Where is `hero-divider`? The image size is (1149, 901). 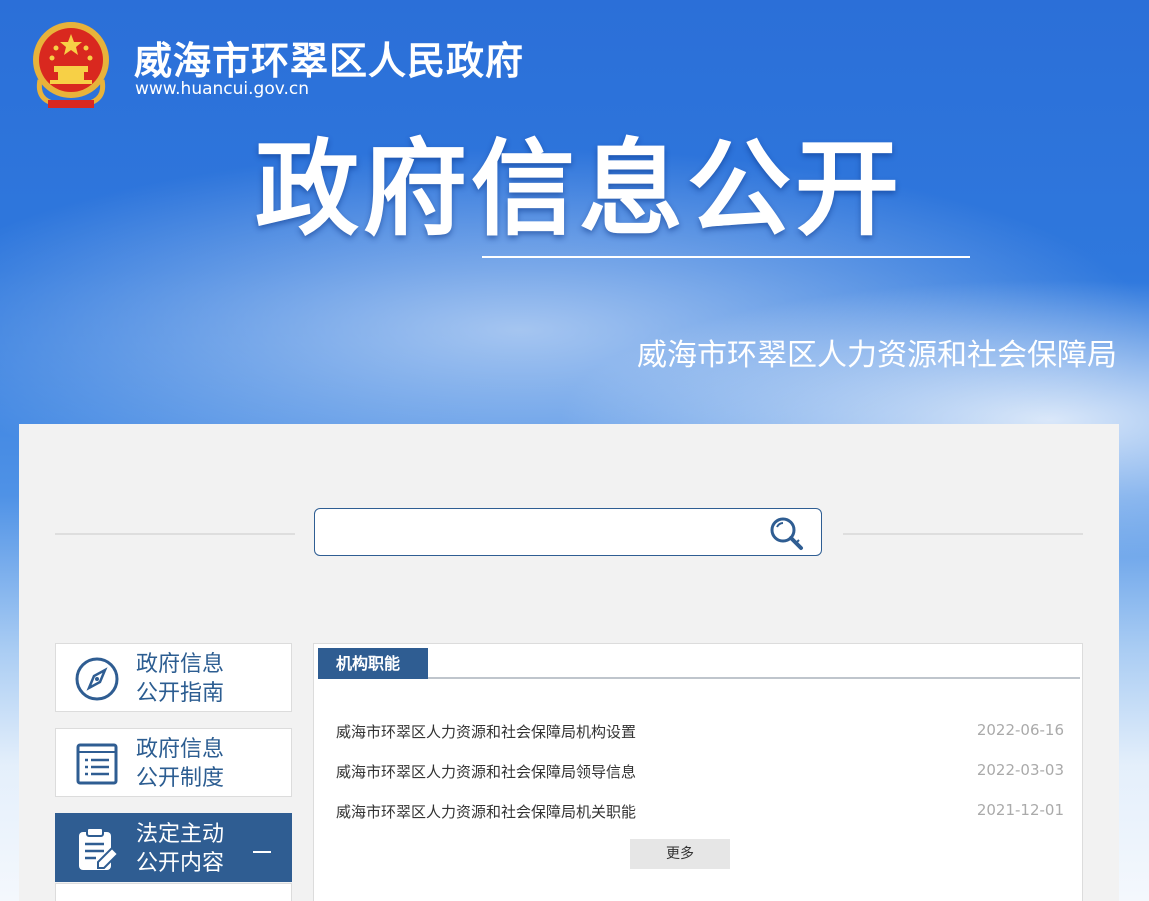
hero-divider is located at coordinates (726, 257).